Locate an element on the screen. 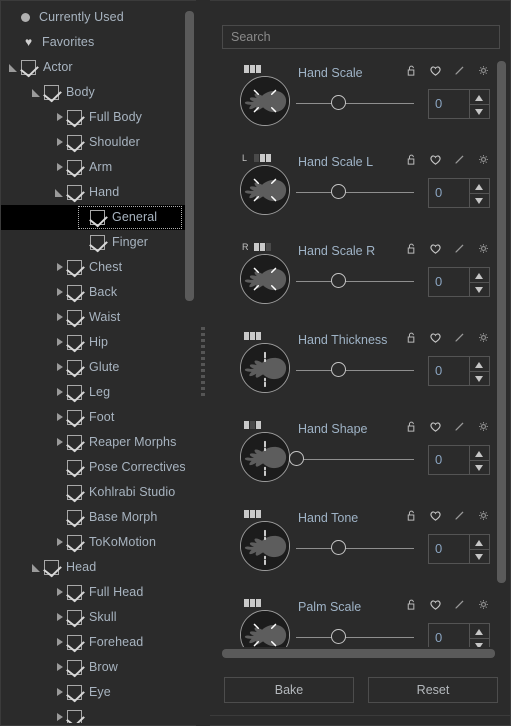 The height and width of the screenshot is (726, 511). tree-item-brow: Brow is located at coordinates (95, 667).